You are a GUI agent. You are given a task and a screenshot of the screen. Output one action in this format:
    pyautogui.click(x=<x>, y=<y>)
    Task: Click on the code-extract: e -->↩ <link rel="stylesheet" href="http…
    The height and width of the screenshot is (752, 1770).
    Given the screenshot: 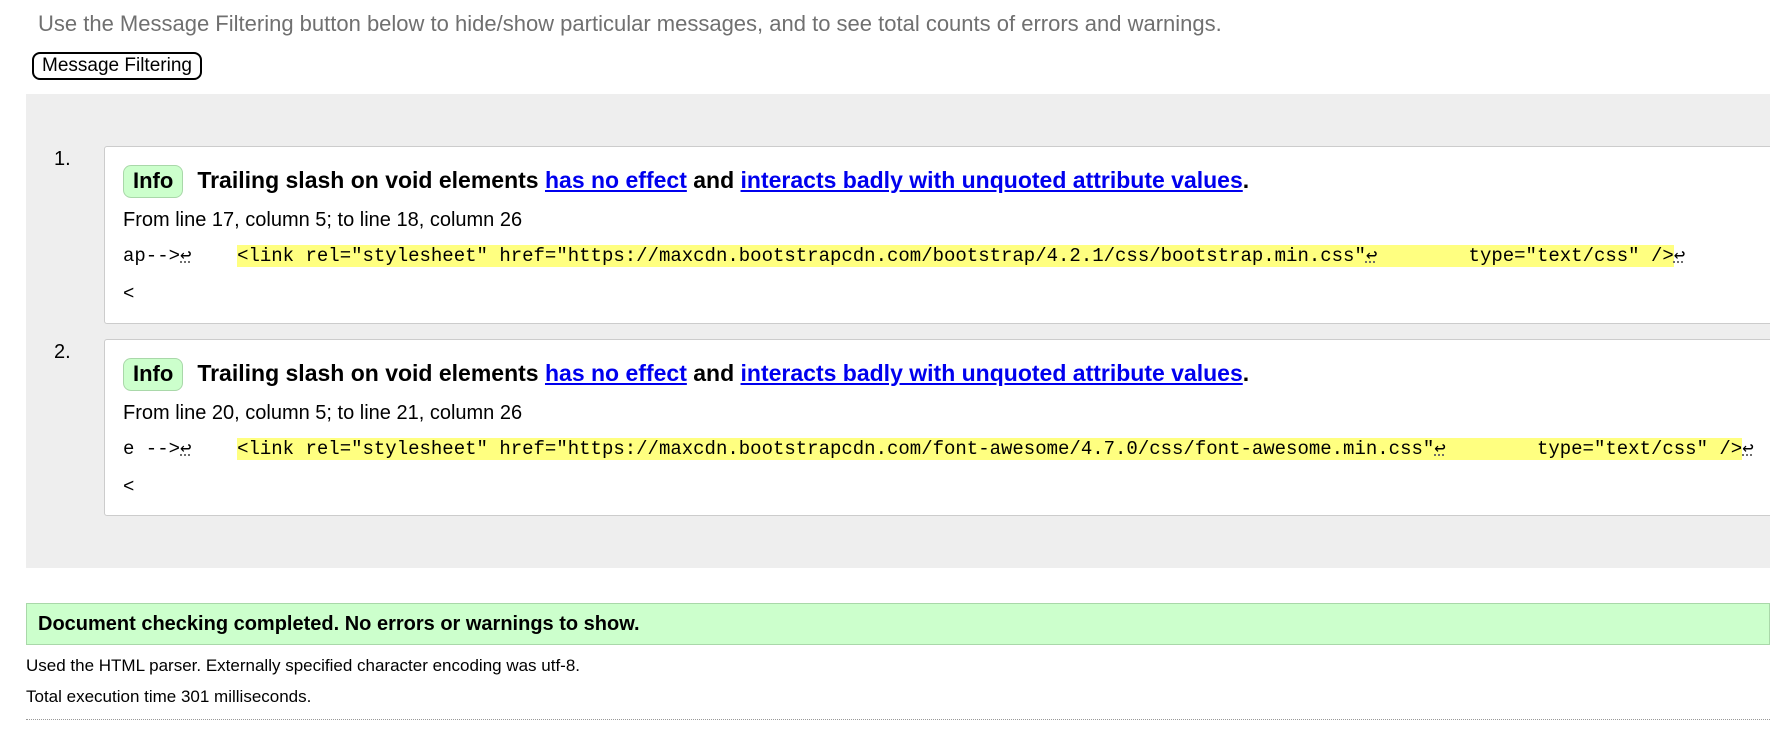 What is the action you would take?
    pyautogui.click(x=939, y=468)
    